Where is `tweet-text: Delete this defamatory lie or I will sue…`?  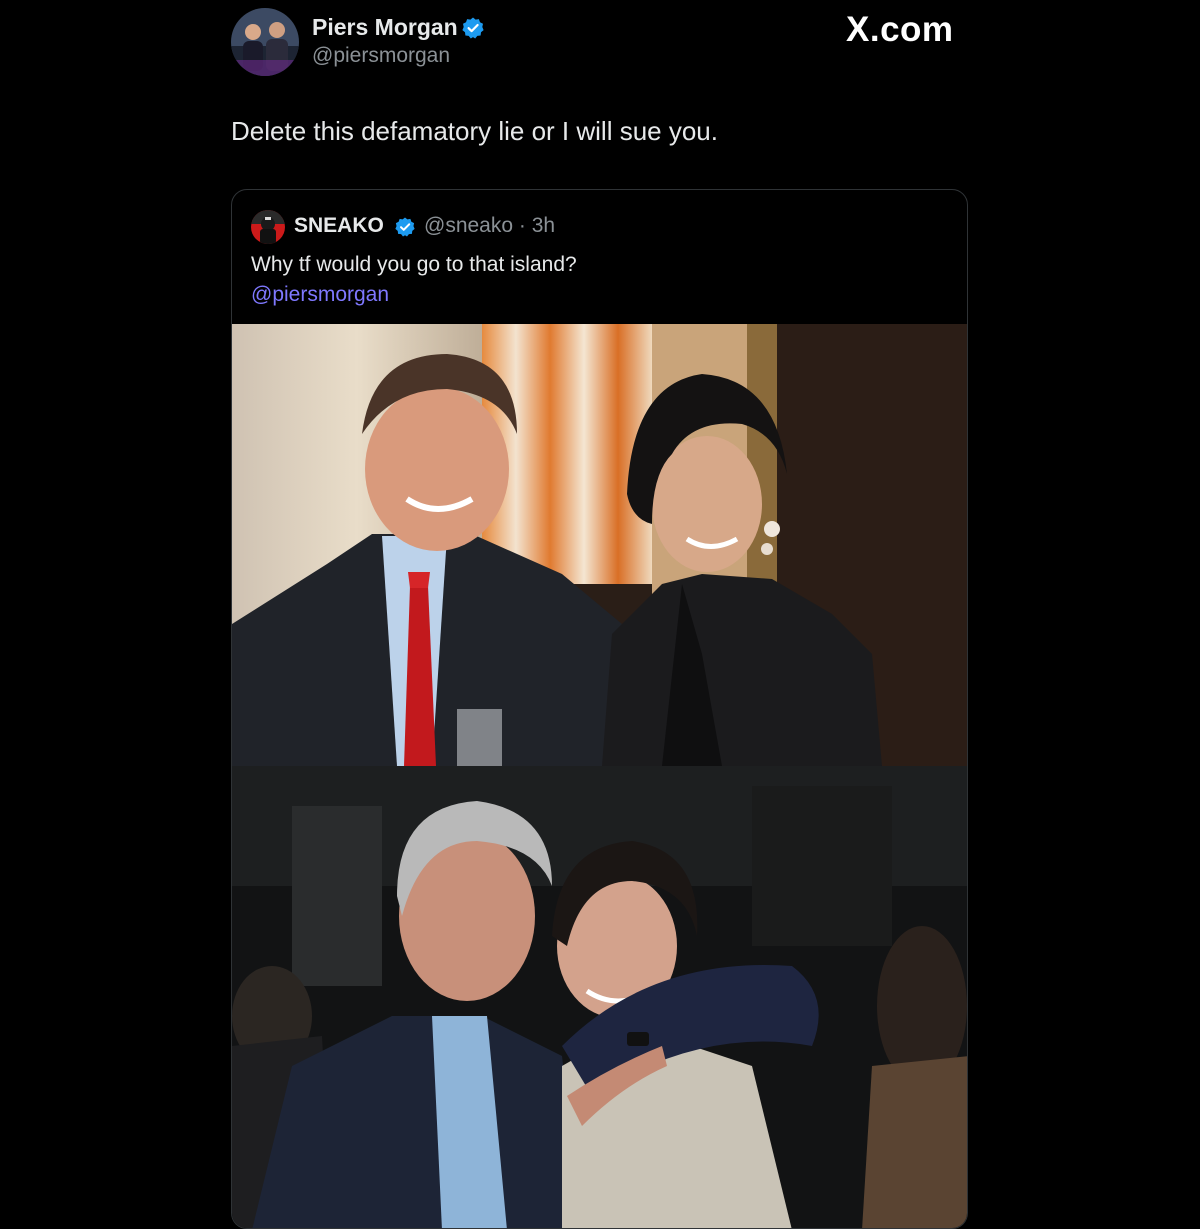 tweet-text: Delete this defamatory lie or I will sue… is located at coordinates (474, 131).